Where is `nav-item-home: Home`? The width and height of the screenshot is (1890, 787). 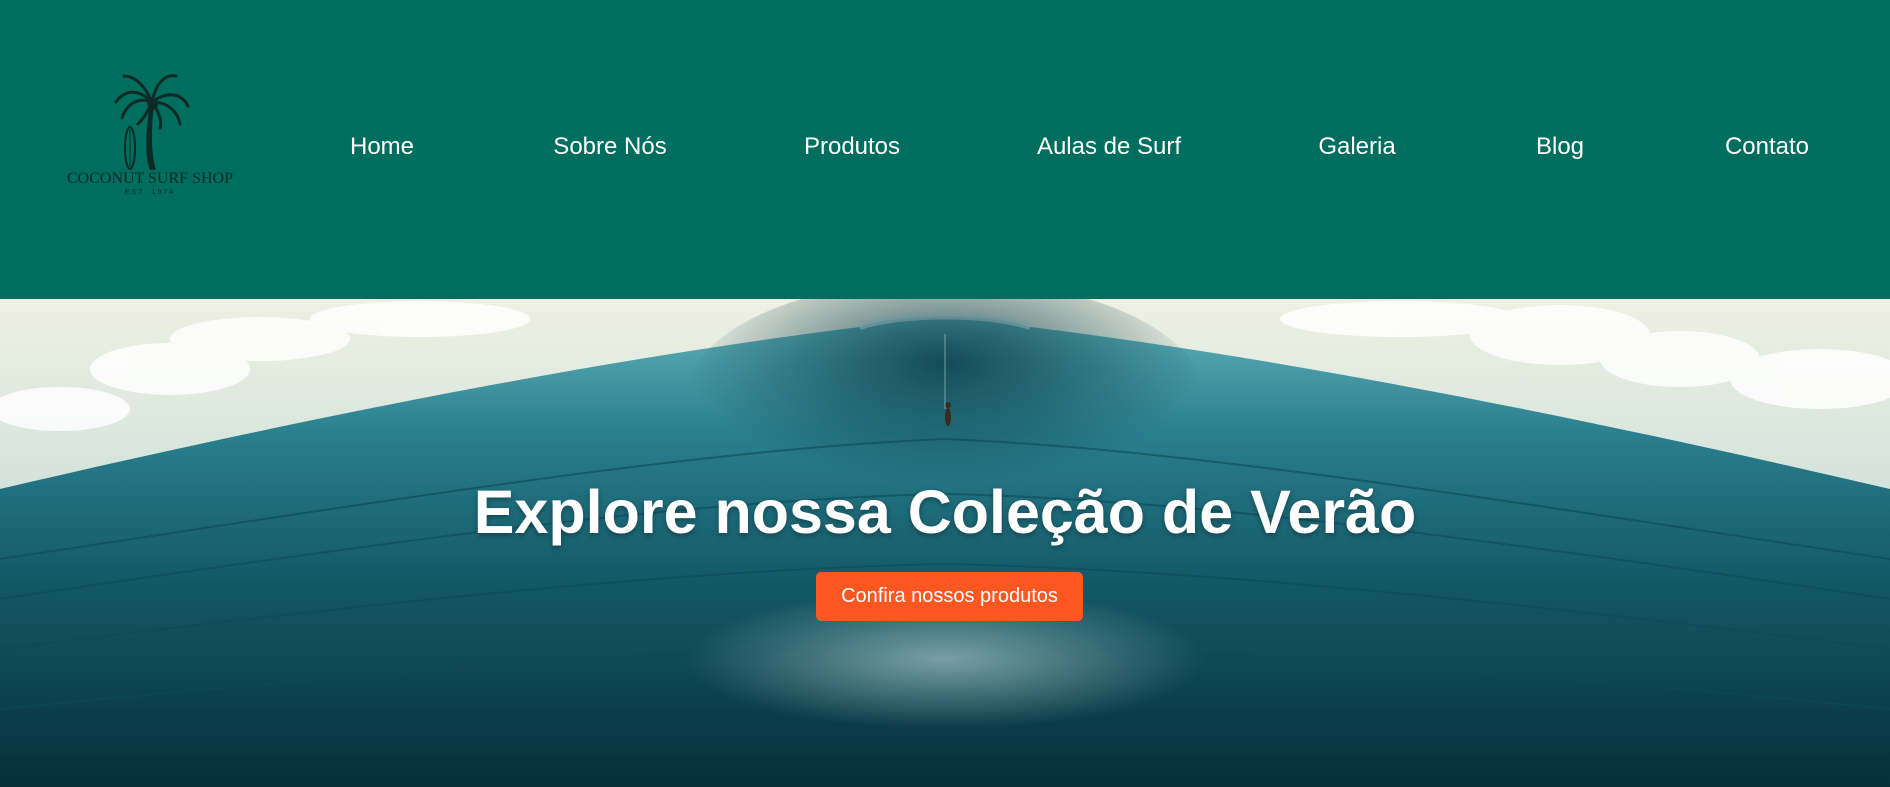 nav-item-home: Home is located at coordinates (382, 147).